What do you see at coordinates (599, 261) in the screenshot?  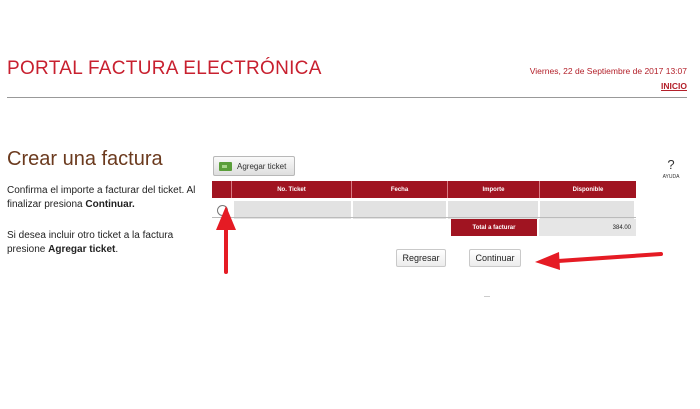 I see `left-arrow-icon` at bounding box center [599, 261].